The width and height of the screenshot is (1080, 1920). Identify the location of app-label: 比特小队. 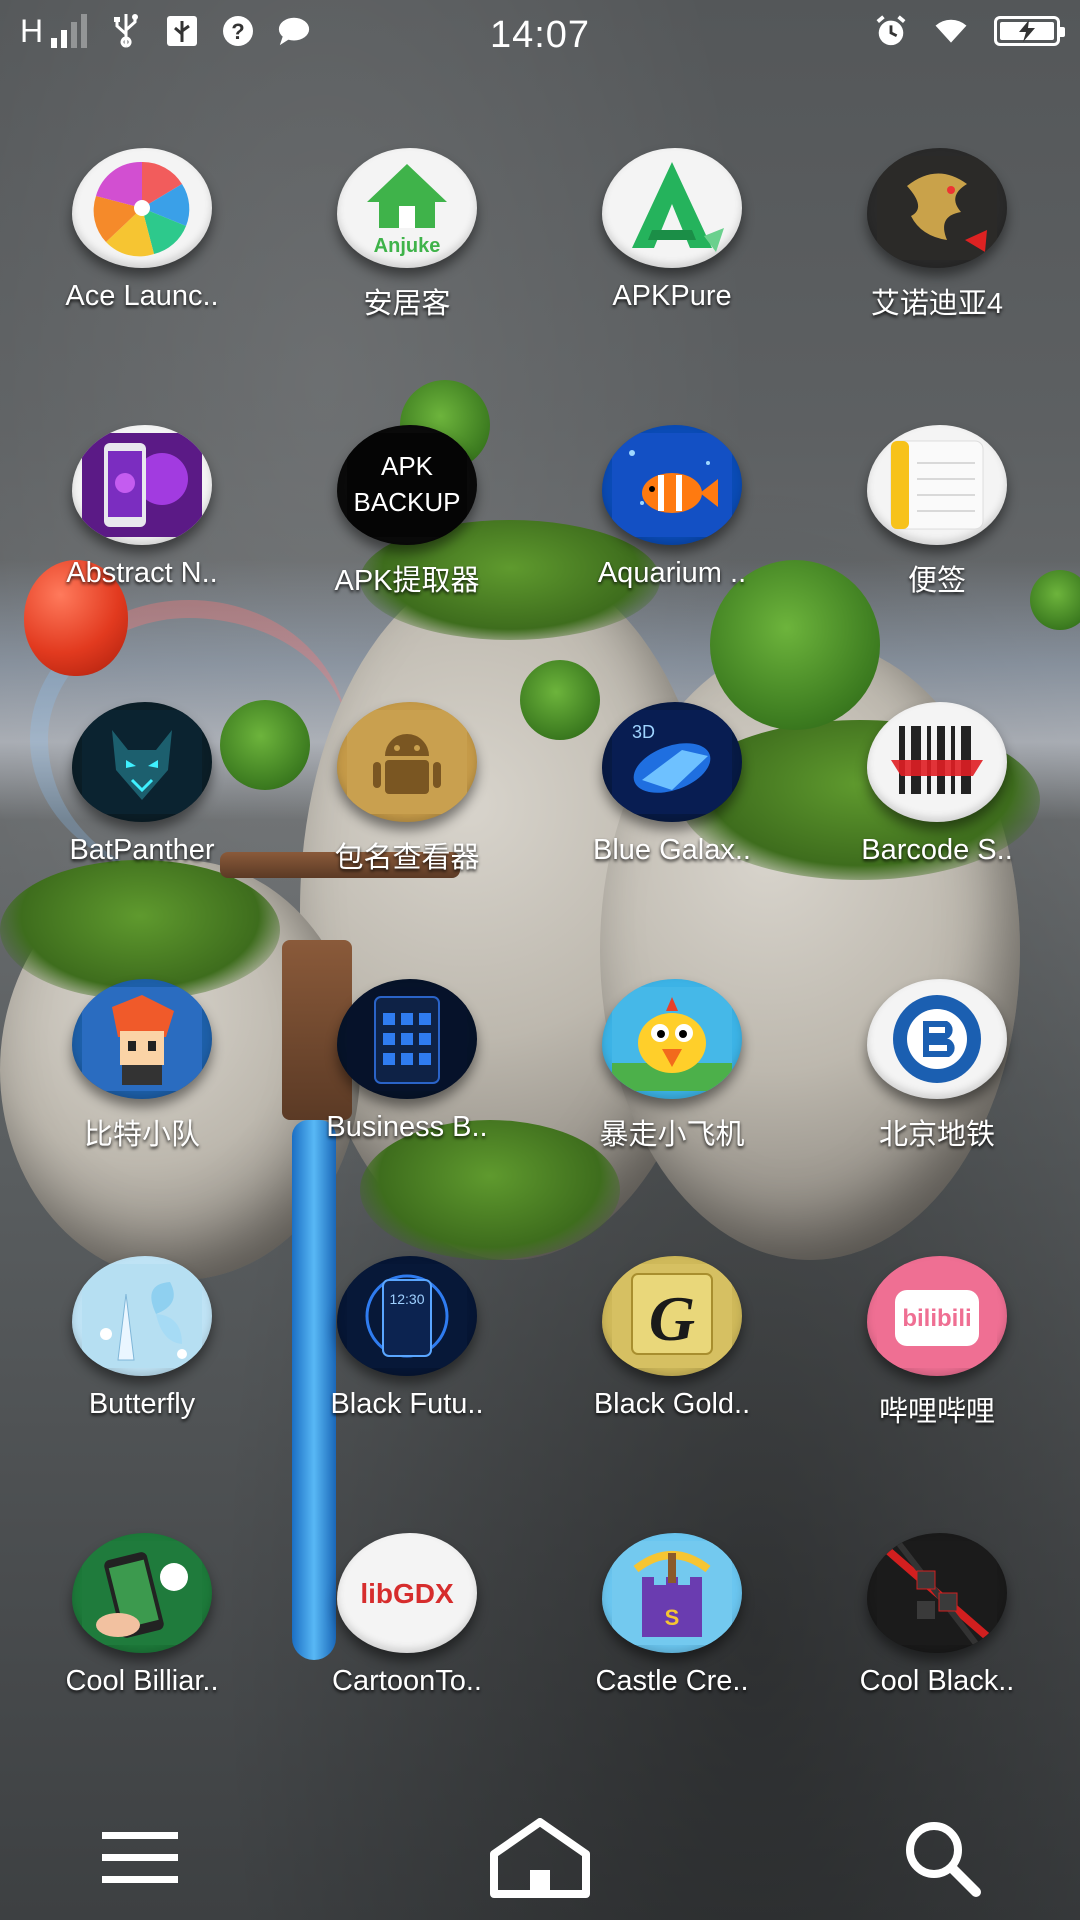
(141, 1135).